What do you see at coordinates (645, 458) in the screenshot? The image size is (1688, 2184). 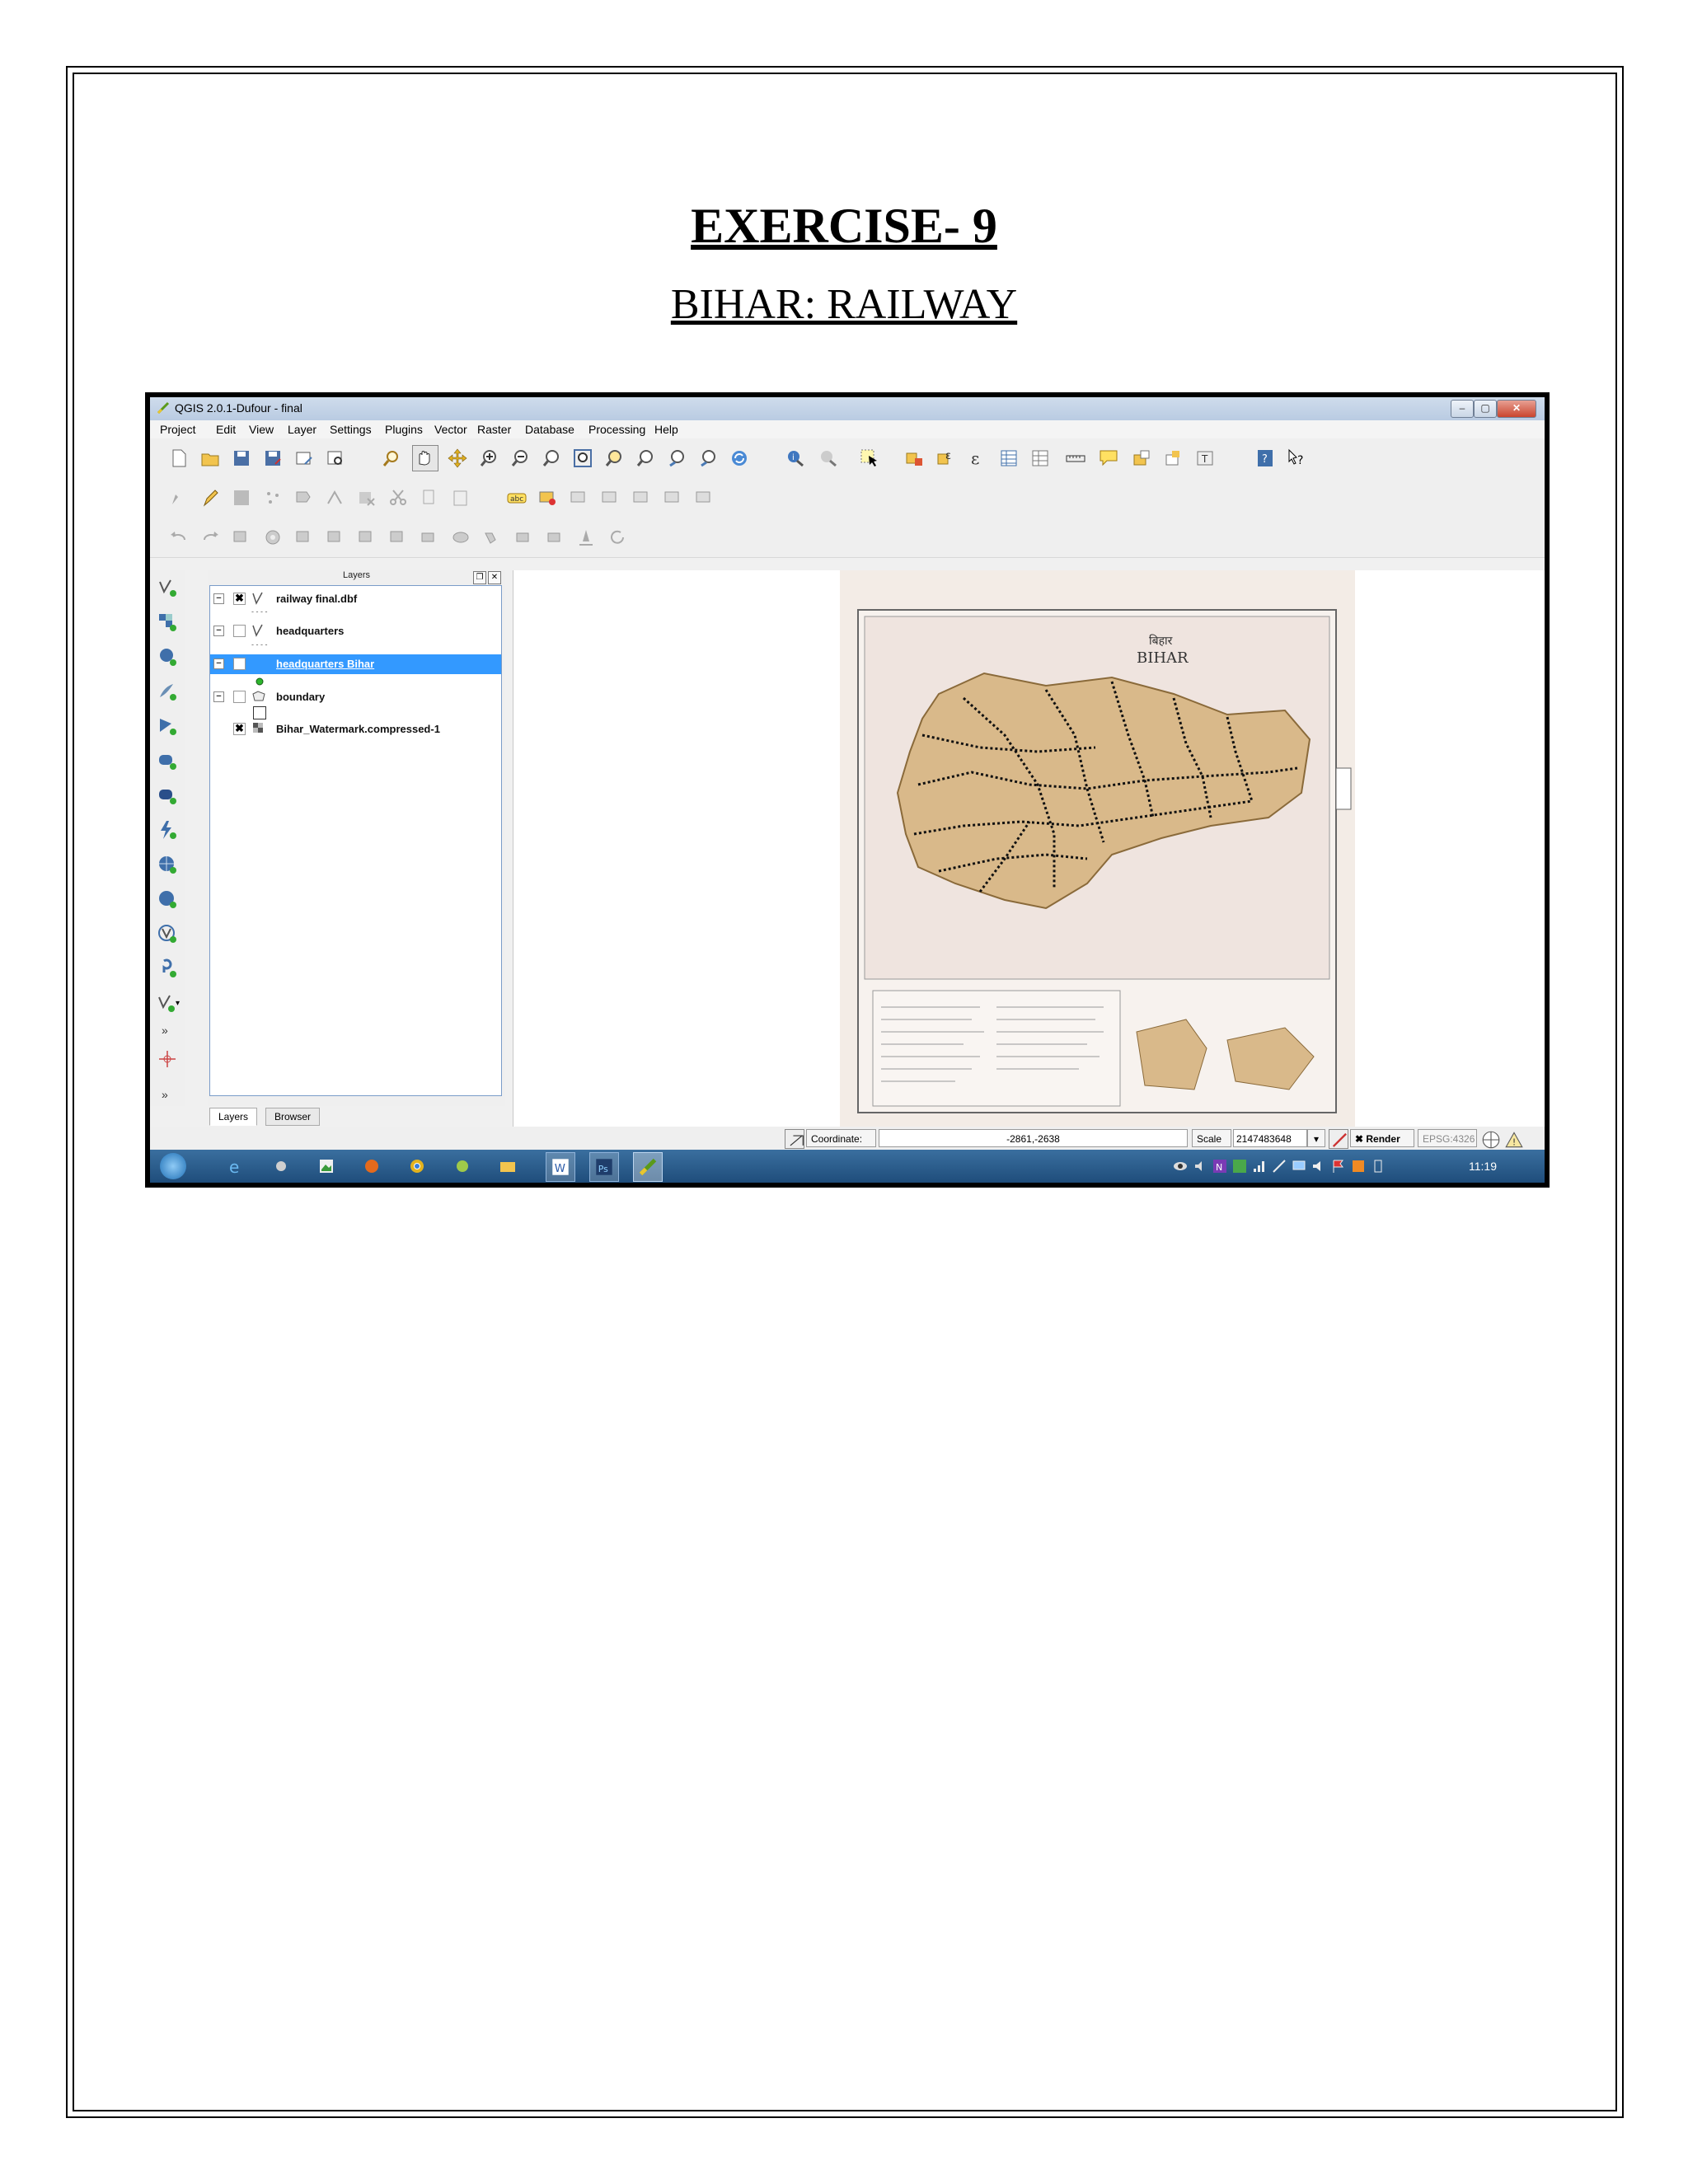 I see `zoom-to-selection-icon` at bounding box center [645, 458].